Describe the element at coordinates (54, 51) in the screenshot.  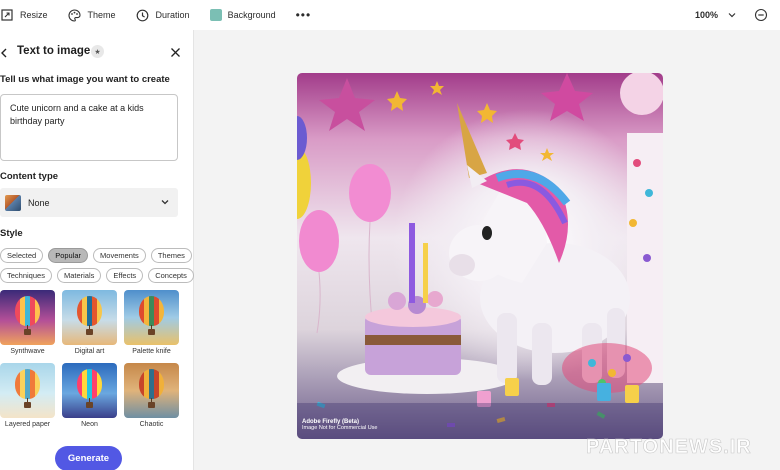
I see `panel-title: Text to image` at that location.